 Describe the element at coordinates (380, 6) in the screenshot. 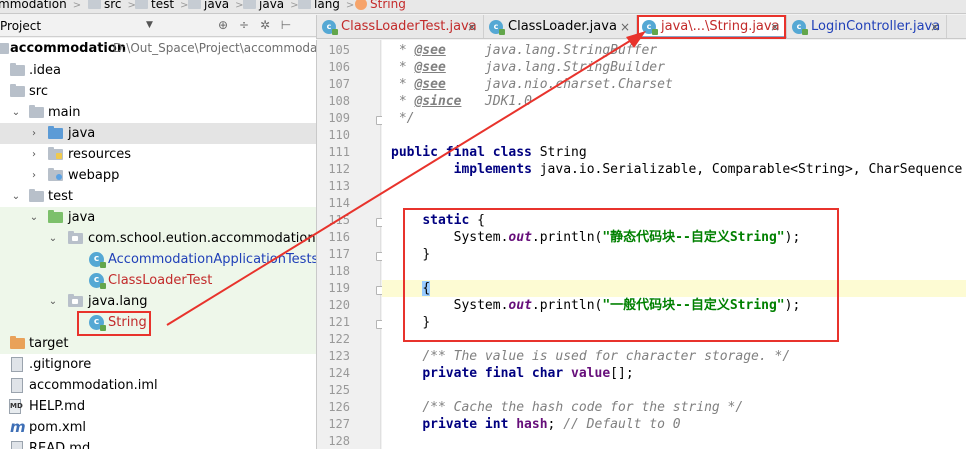

I see `breadcrumb-item-string: String` at that location.